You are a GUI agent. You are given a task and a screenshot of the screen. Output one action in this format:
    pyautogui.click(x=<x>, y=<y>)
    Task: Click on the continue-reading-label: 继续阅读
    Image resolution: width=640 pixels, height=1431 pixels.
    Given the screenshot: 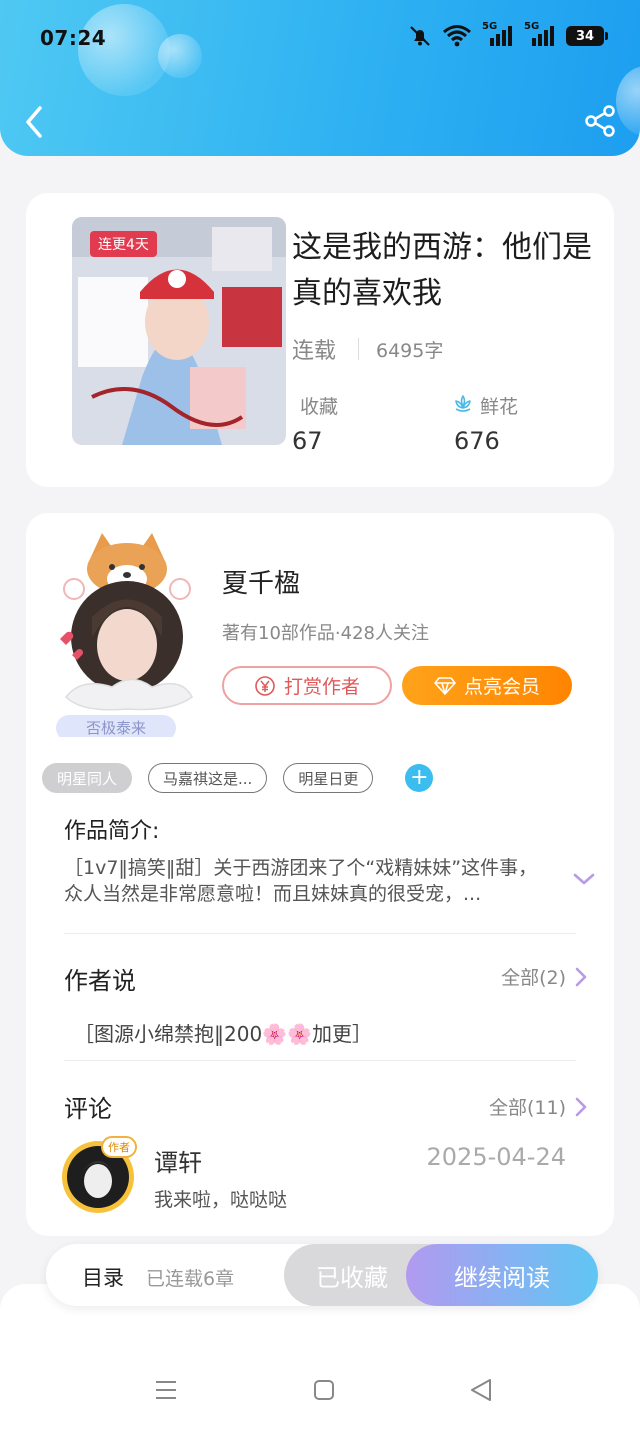 What is the action you would take?
    pyautogui.click(x=502, y=1277)
    